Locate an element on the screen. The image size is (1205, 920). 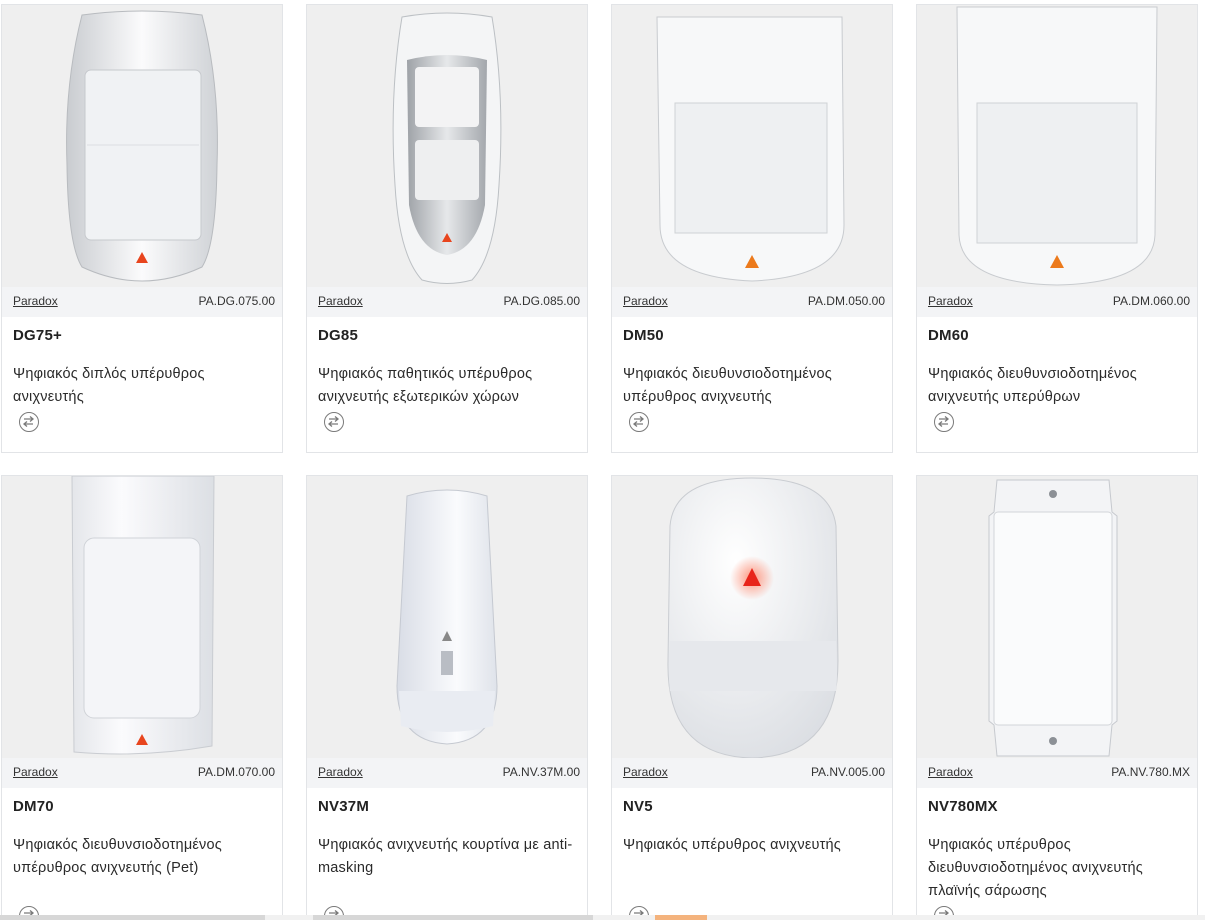
product-title: DM70 is located at coordinates (33, 806).